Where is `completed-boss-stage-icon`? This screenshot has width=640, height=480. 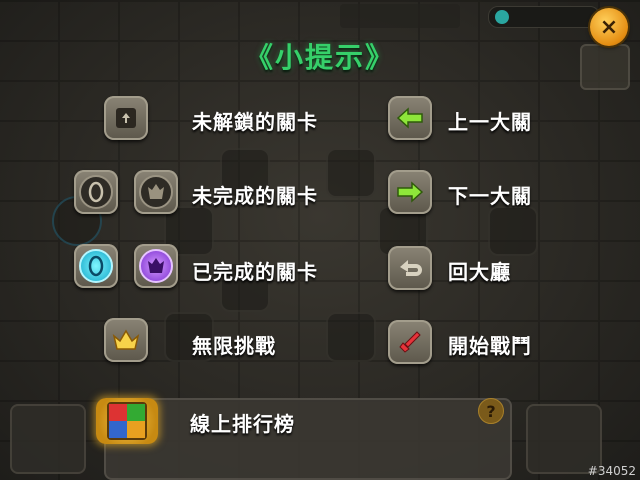
completed-boss-stage-icon is located at coordinates (156, 266).